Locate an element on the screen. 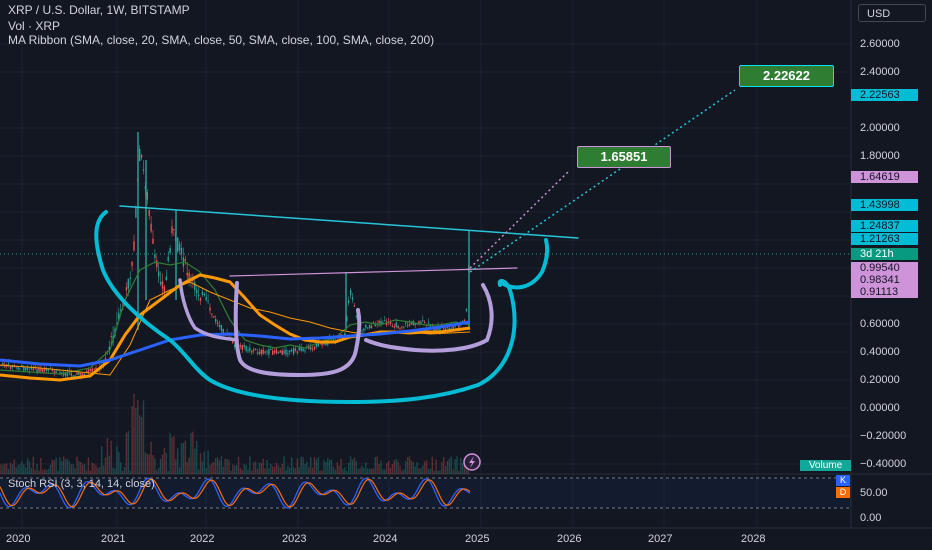  volume-badge: Volume is located at coordinates (825, 465).